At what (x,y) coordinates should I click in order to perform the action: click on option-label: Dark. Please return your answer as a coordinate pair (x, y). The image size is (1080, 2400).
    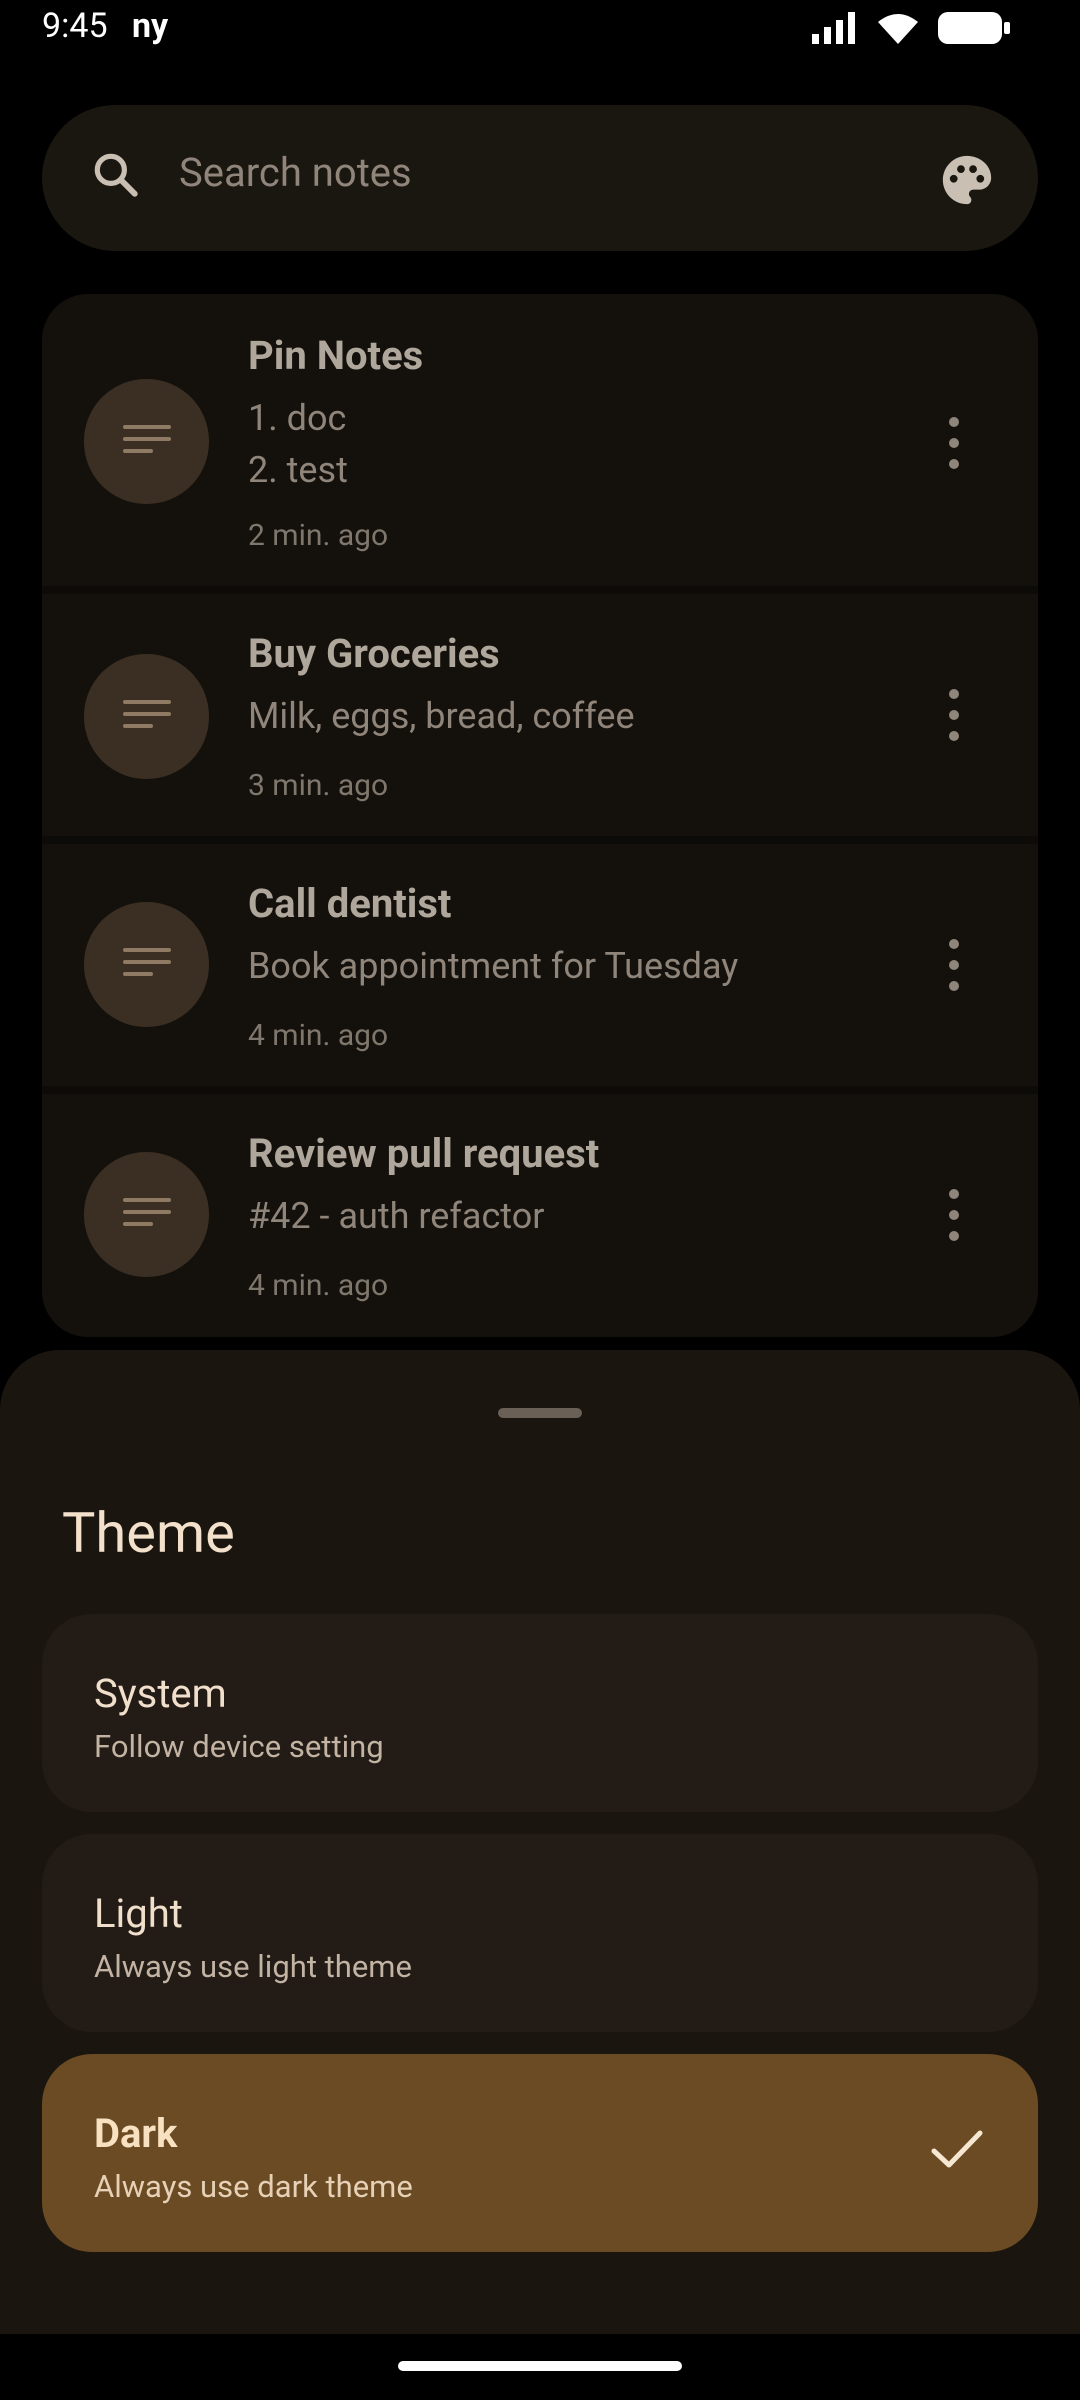
    Looking at the image, I should click on (136, 2133).